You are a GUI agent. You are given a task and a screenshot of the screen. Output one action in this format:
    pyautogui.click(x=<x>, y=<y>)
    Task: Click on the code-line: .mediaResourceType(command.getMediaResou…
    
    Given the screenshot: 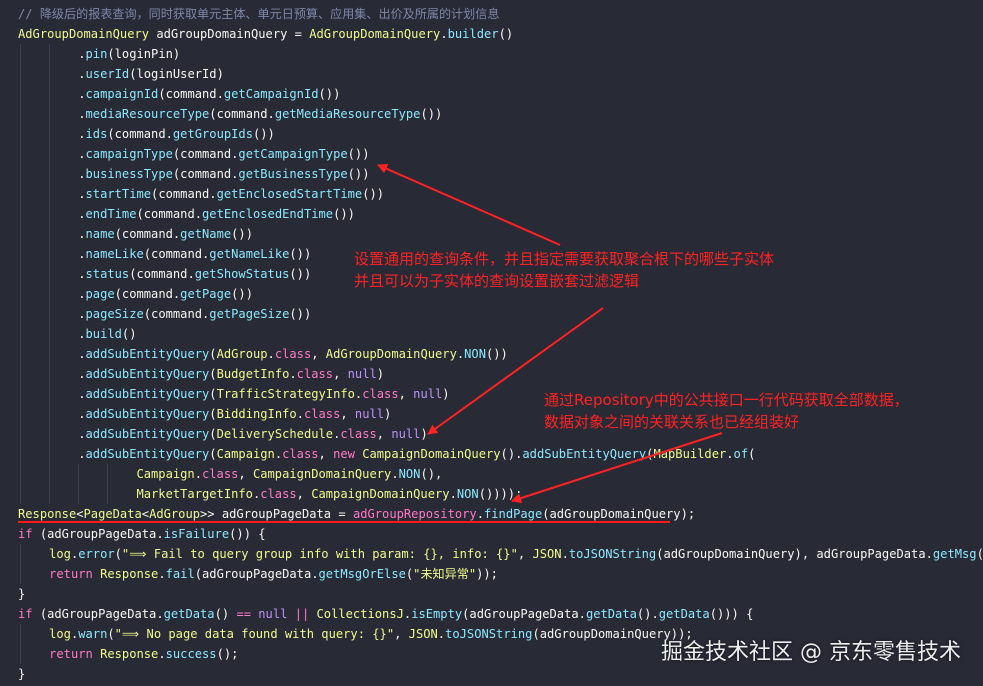 What is the action you would take?
    pyautogui.click(x=491, y=114)
    